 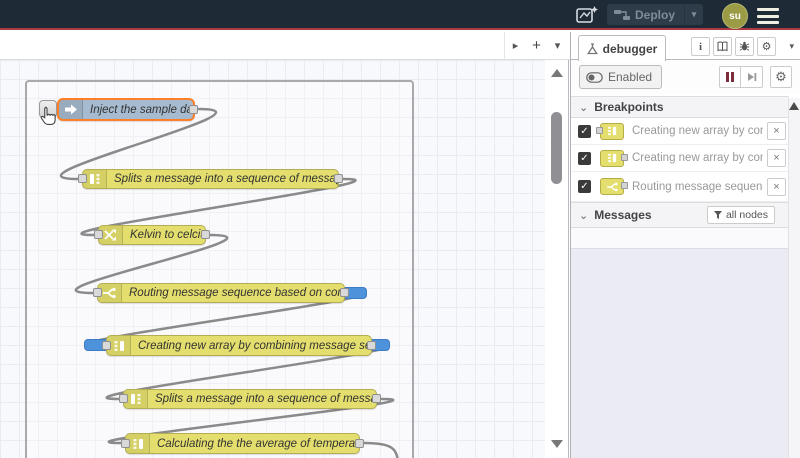 I want to click on flow-node-change: Kelvin to celcius, so click(x=152, y=235).